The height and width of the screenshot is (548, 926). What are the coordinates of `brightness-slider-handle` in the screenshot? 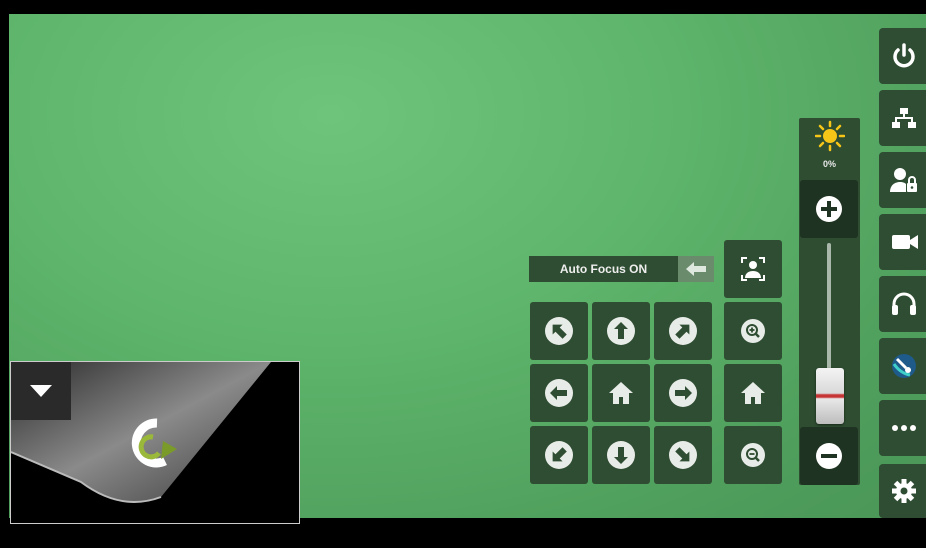 It's located at (830, 396).